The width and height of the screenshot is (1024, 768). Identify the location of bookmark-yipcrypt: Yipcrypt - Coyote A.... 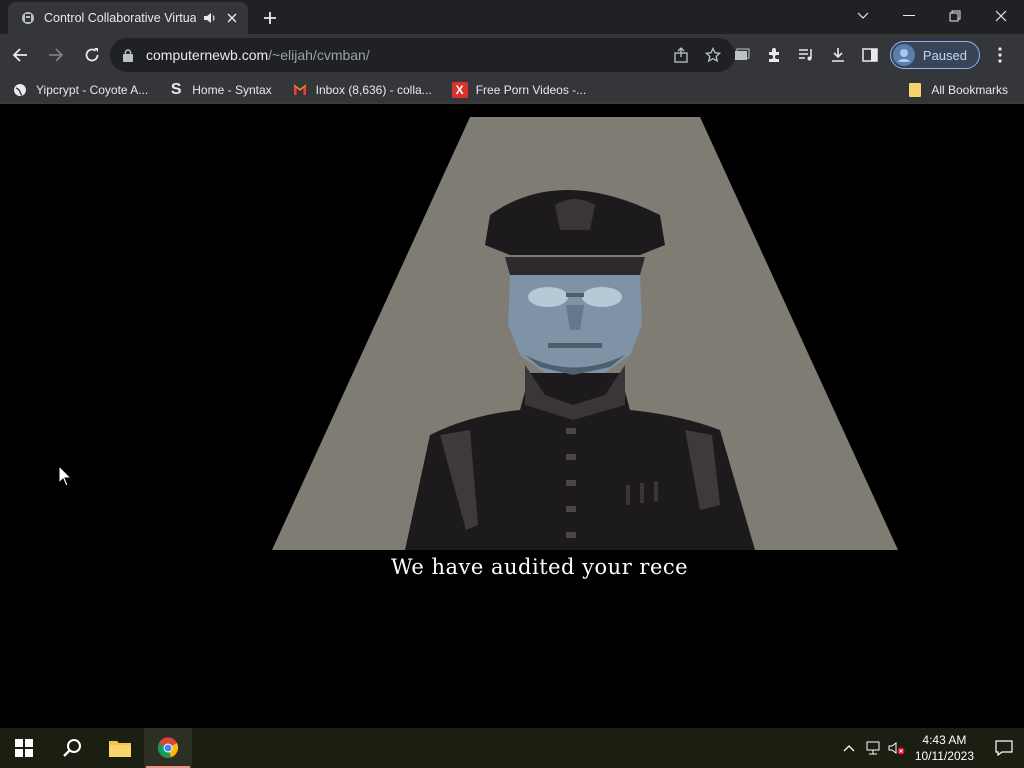
(80, 90).